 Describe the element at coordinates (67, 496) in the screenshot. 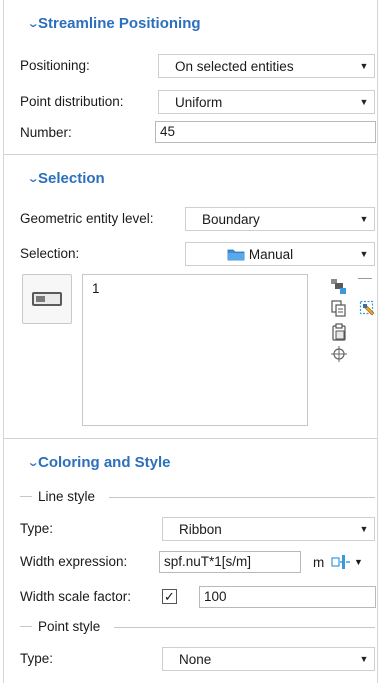

I see `line-style-label: Line style` at that location.